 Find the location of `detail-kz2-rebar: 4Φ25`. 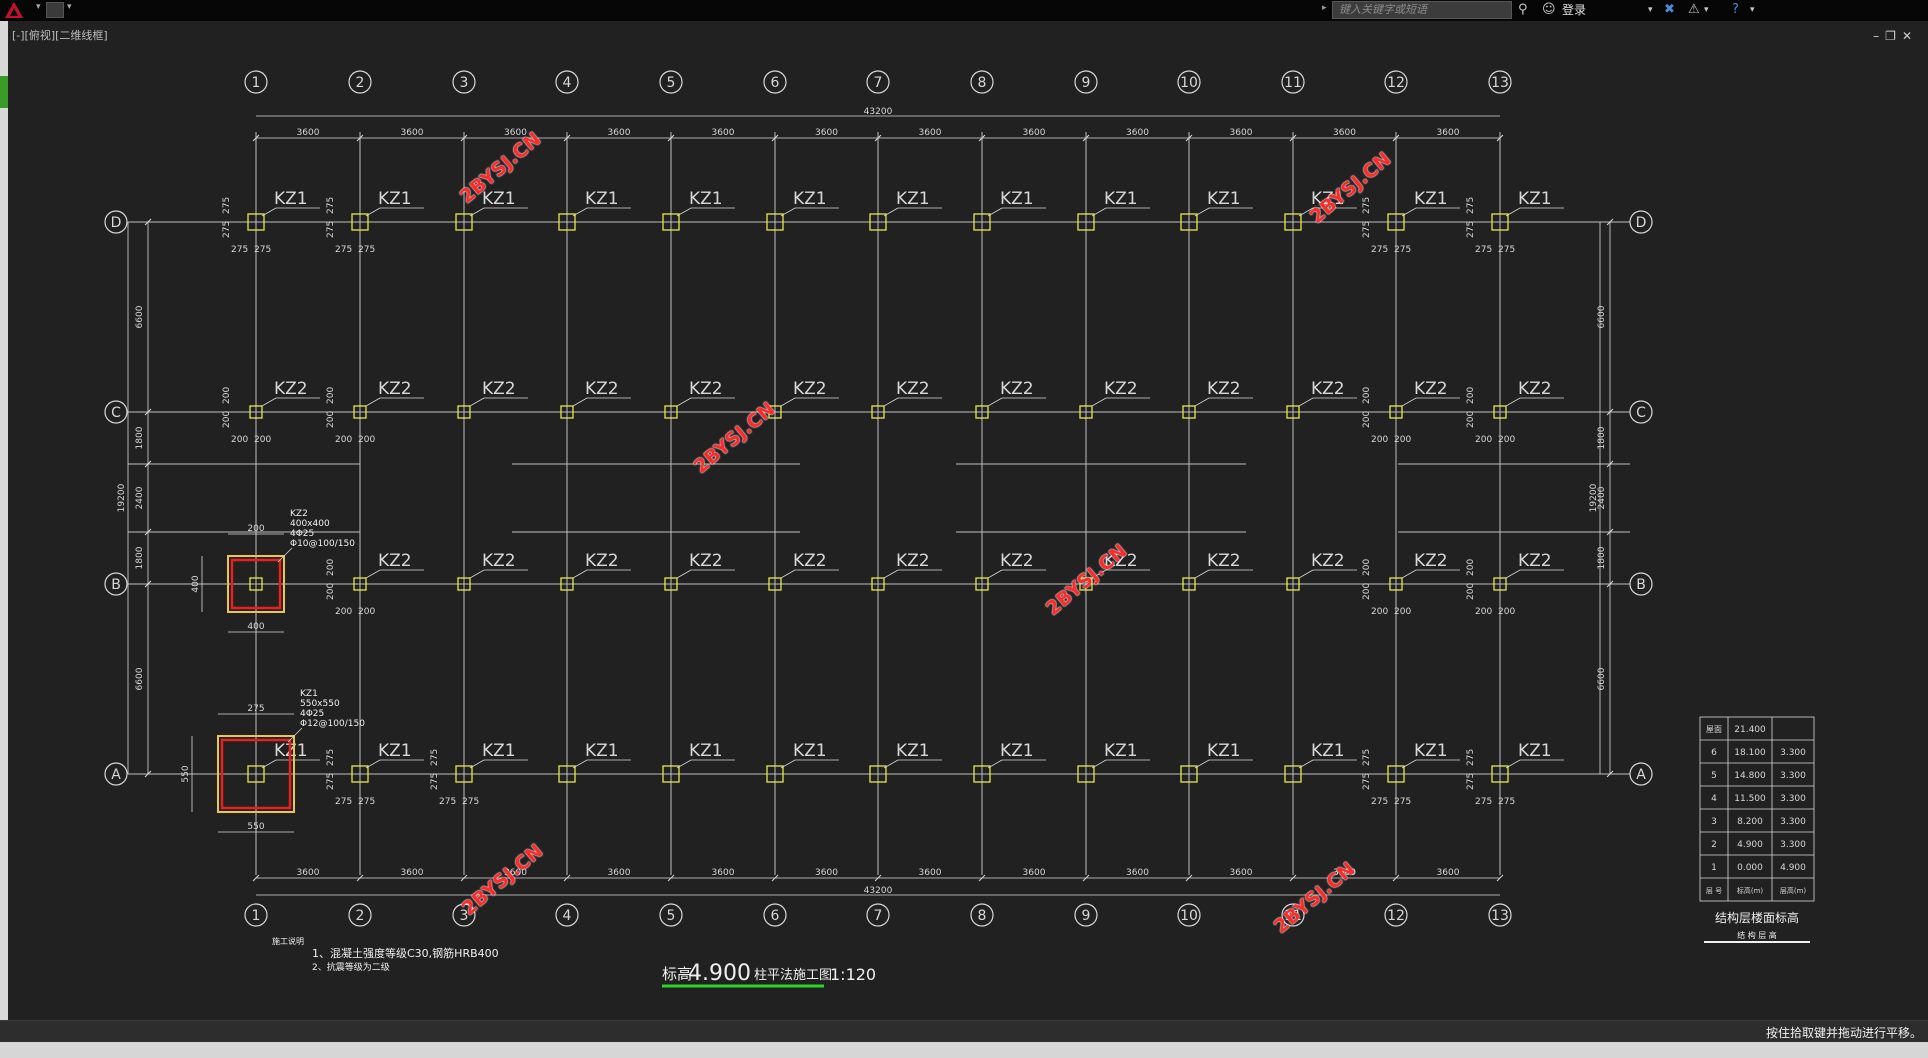

detail-kz2-rebar: 4Φ25 is located at coordinates (302, 534).